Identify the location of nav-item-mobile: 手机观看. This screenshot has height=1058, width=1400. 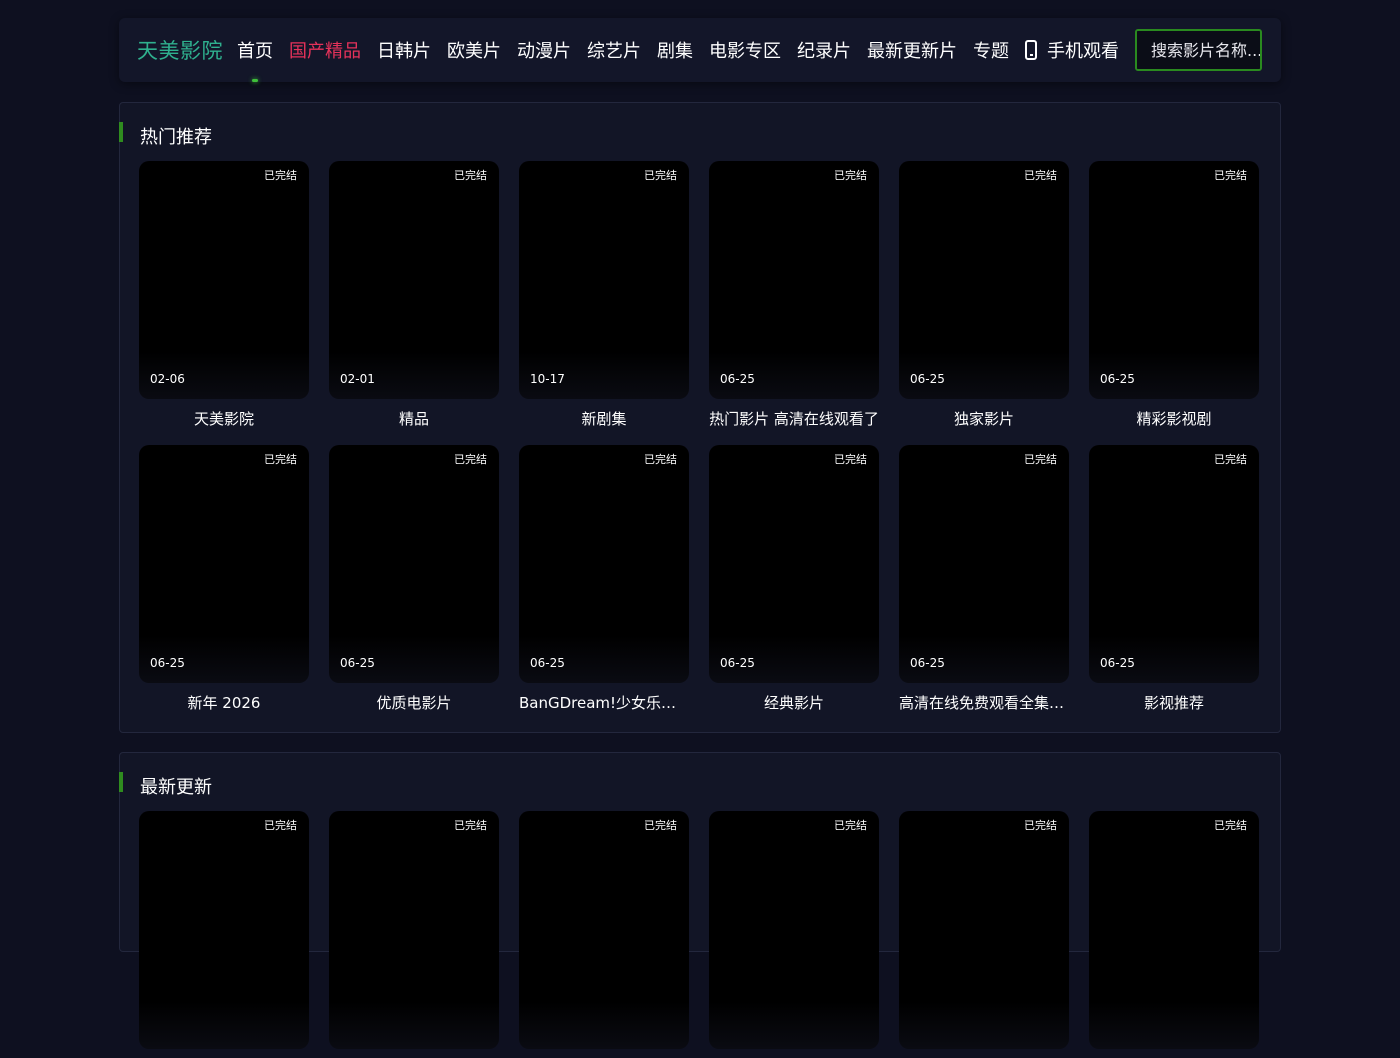
(1072, 50).